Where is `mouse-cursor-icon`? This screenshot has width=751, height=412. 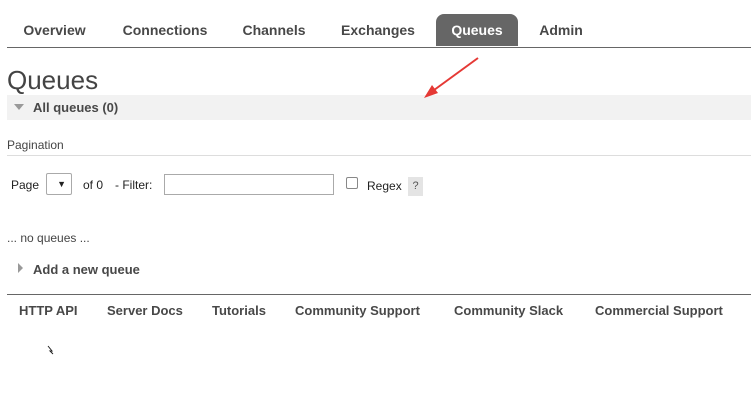
mouse-cursor-icon is located at coordinates (50, 350).